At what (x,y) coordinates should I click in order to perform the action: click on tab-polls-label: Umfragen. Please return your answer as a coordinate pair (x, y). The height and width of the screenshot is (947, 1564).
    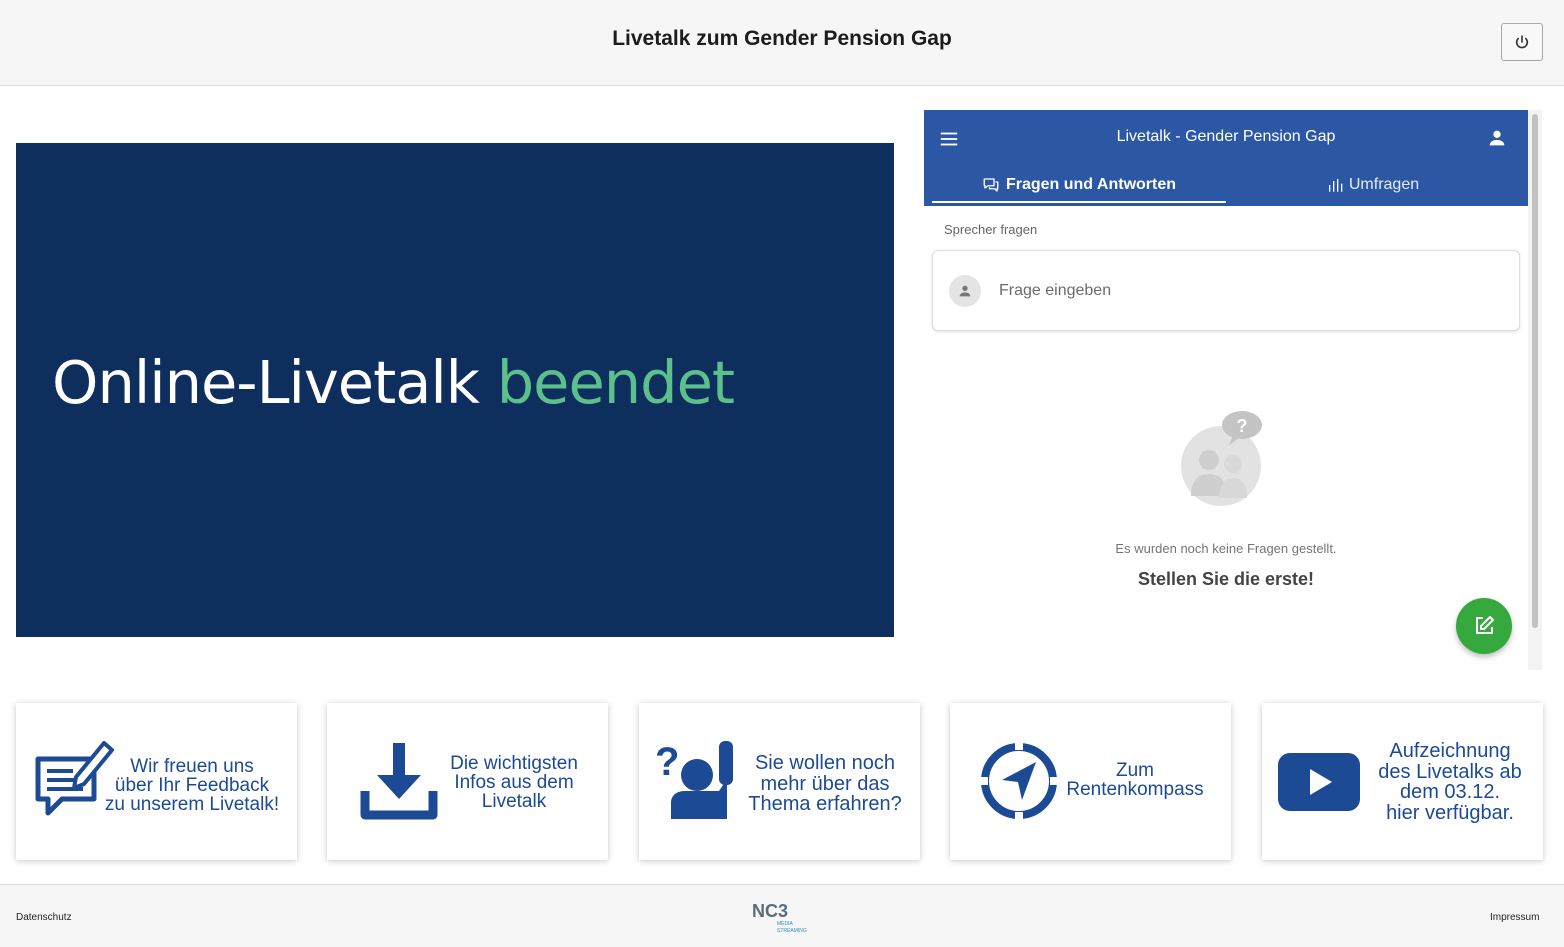
    Looking at the image, I should click on (1384, 184).